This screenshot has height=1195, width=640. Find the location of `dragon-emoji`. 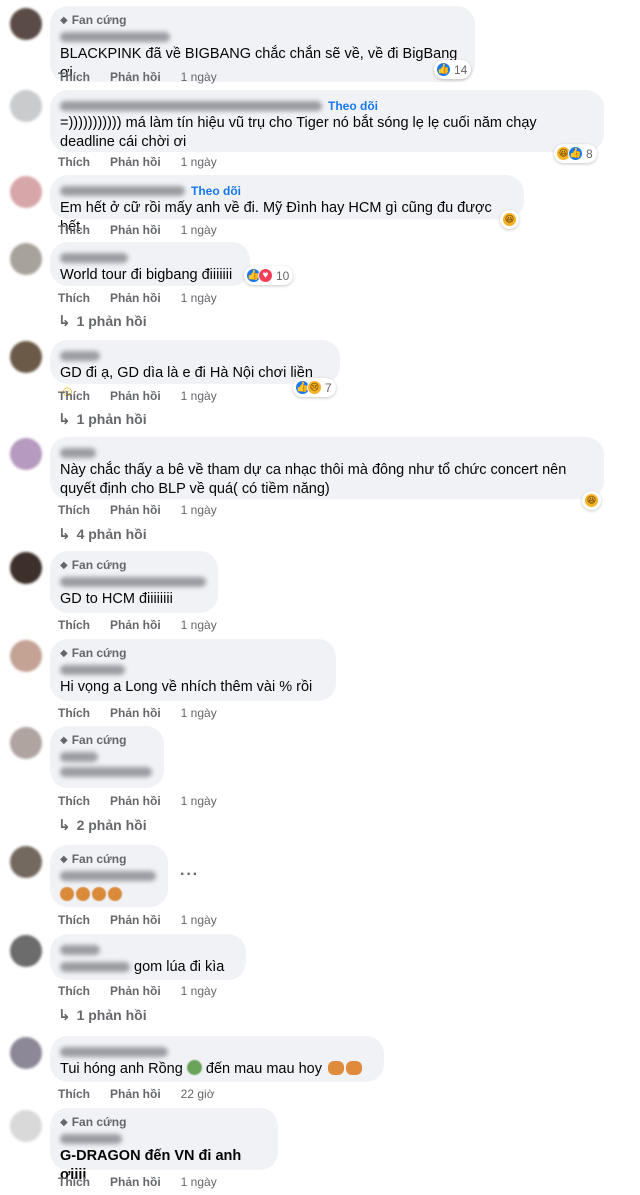

dragon-emoji is located at coordinates (194, 1067).